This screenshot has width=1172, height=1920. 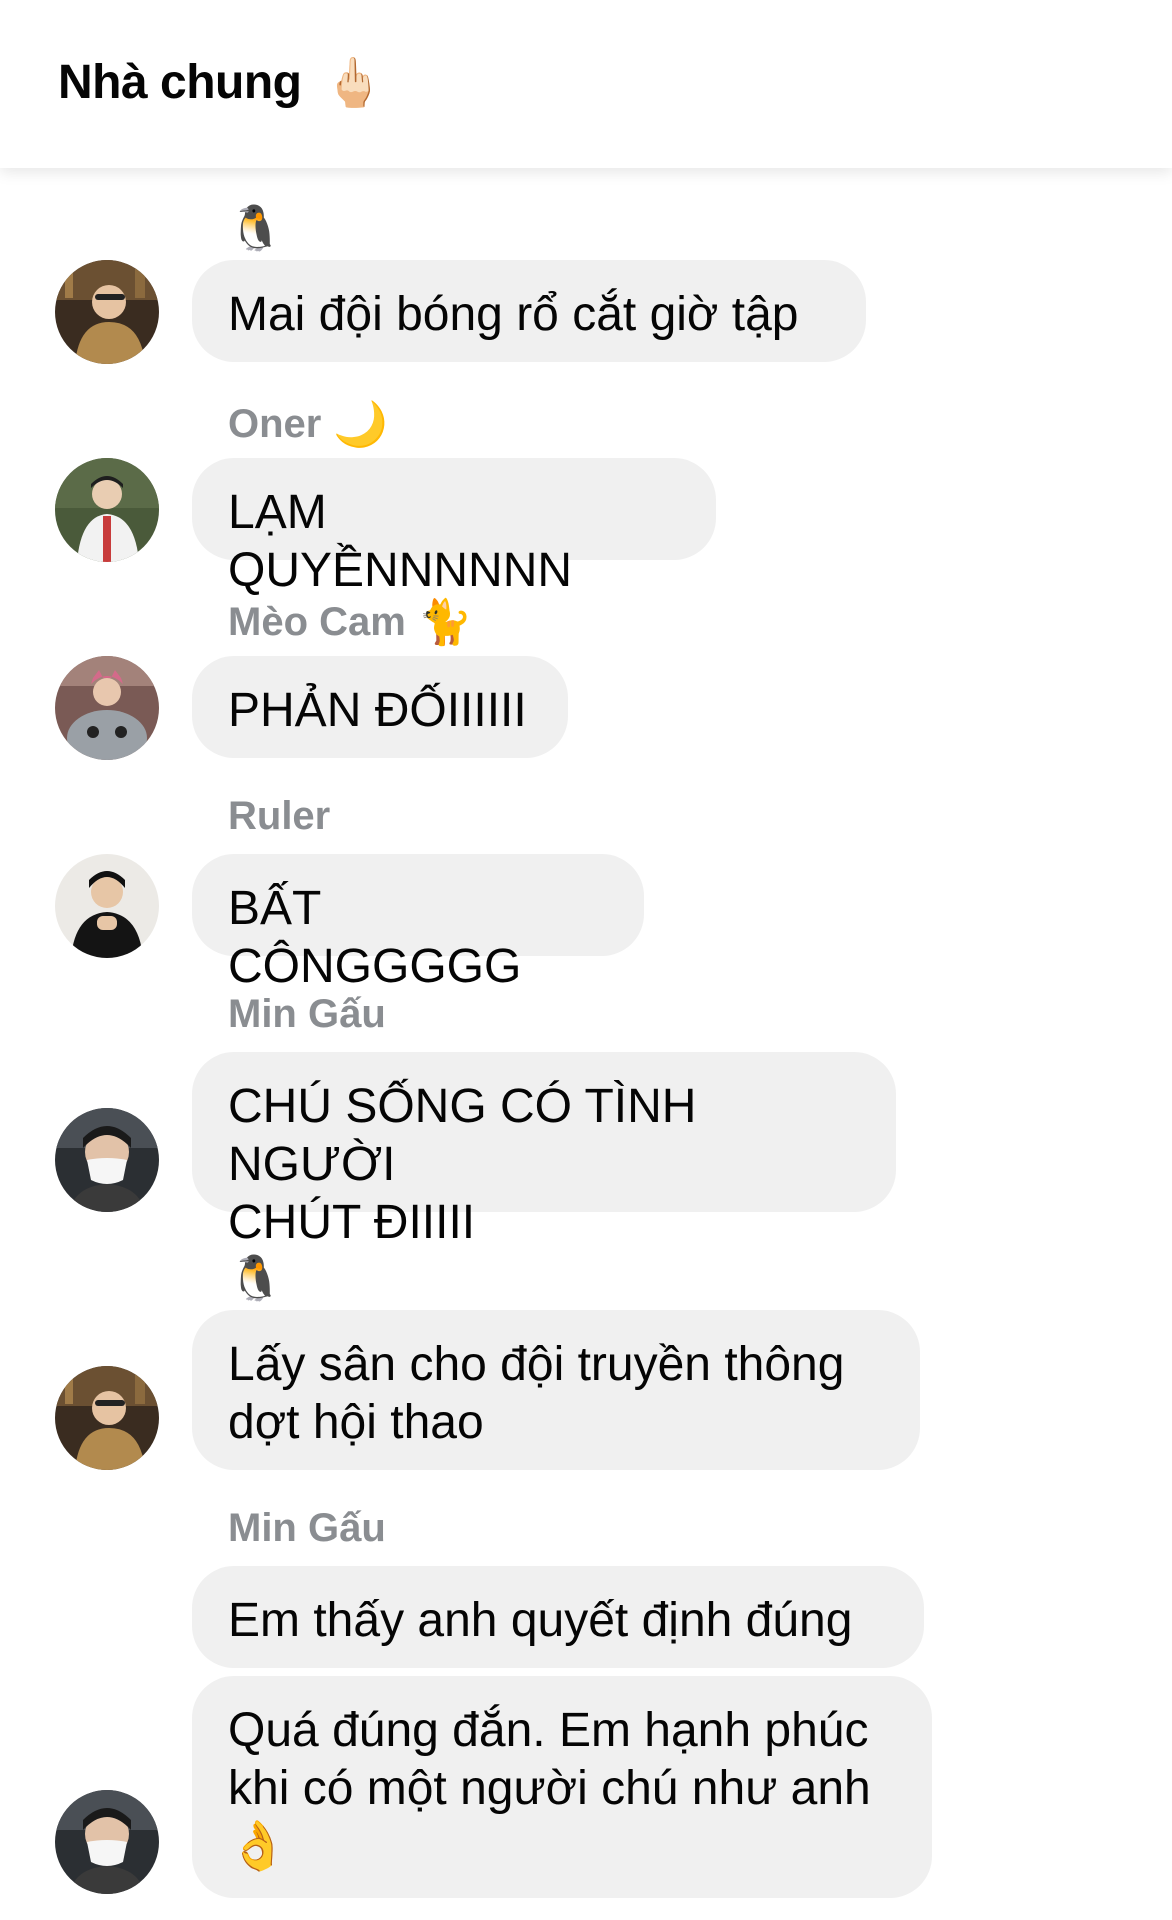 I want to click on sender-label: Oner 🌙, so click(x=308, y=424).